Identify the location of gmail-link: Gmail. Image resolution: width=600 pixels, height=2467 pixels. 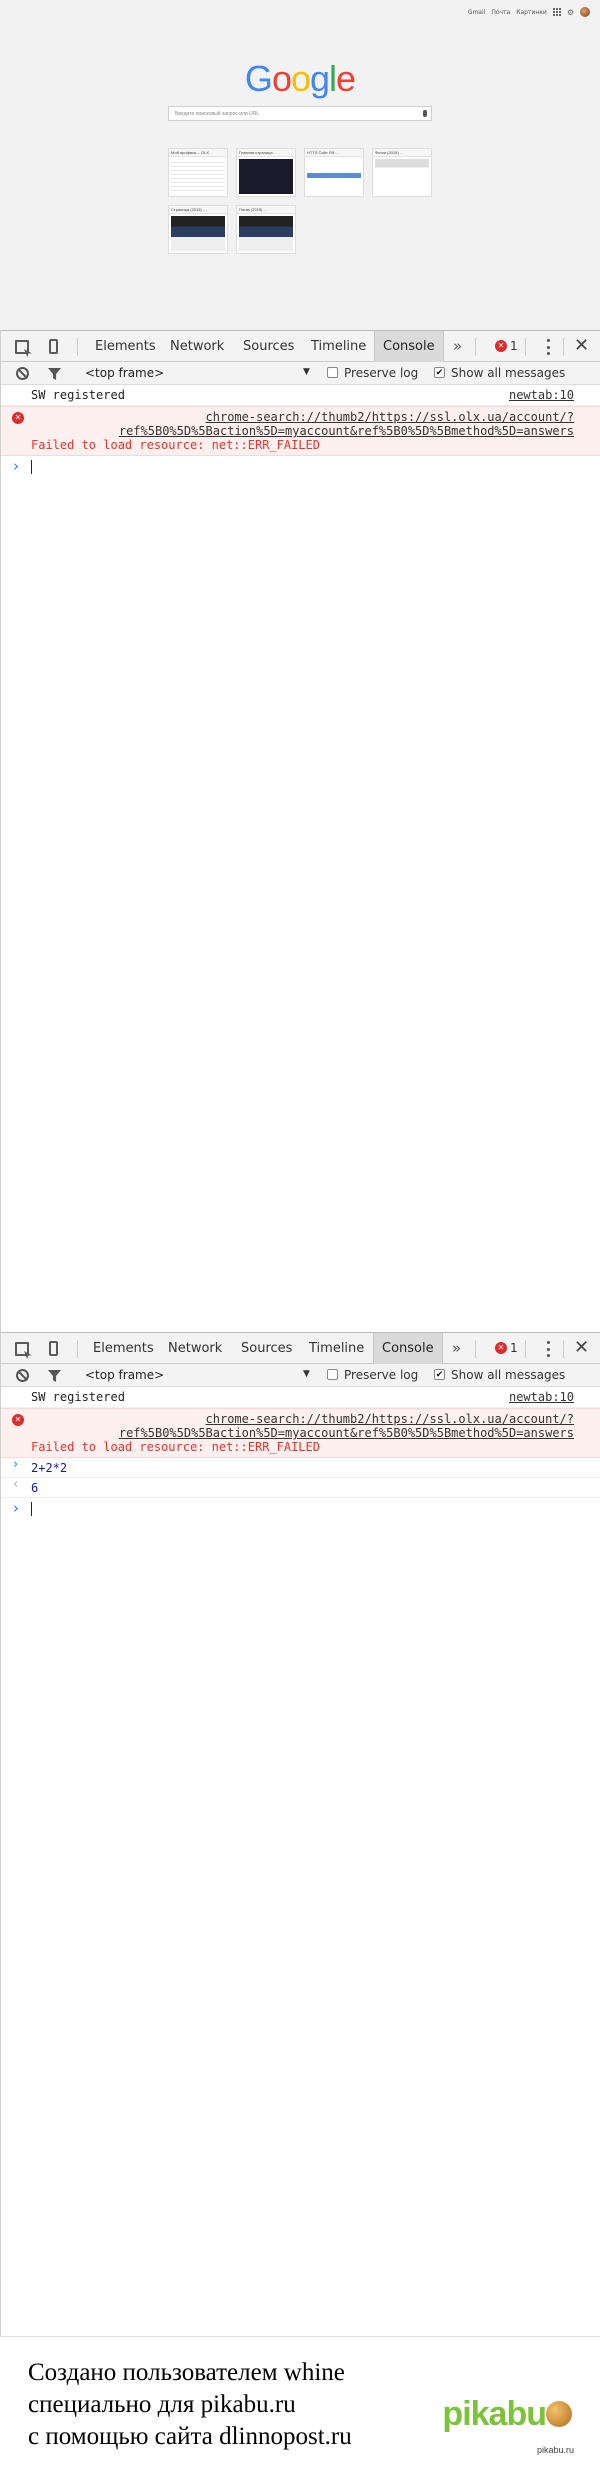
(477, 12).